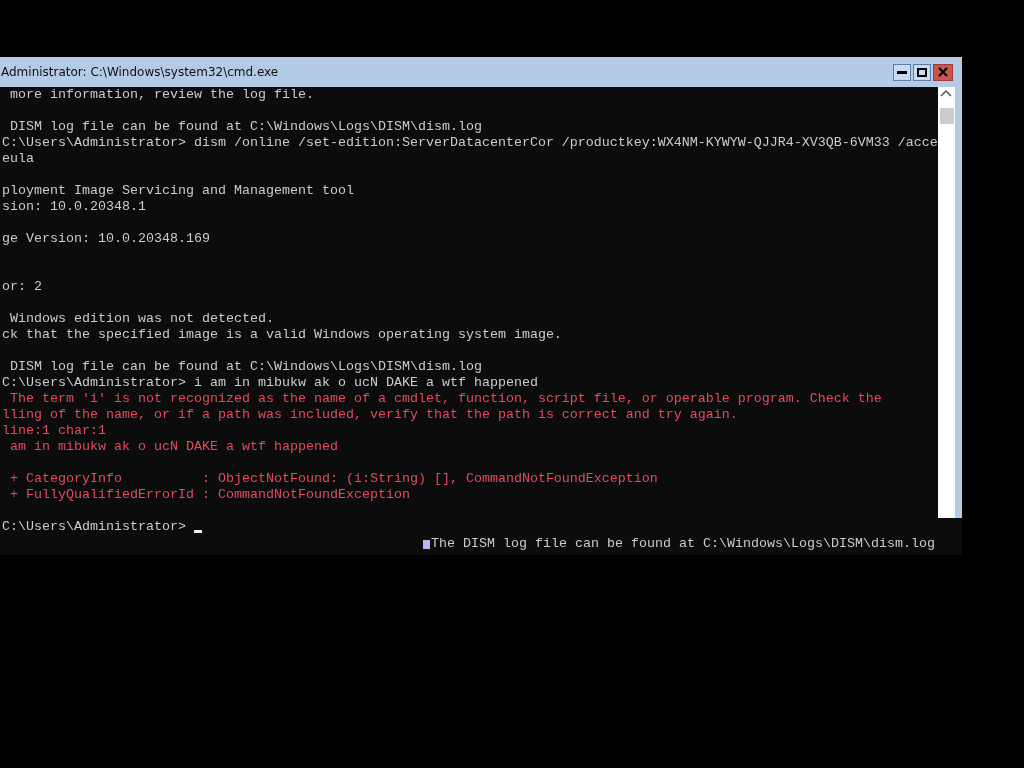  I want to click on minimize-icon, so click(902, 72).